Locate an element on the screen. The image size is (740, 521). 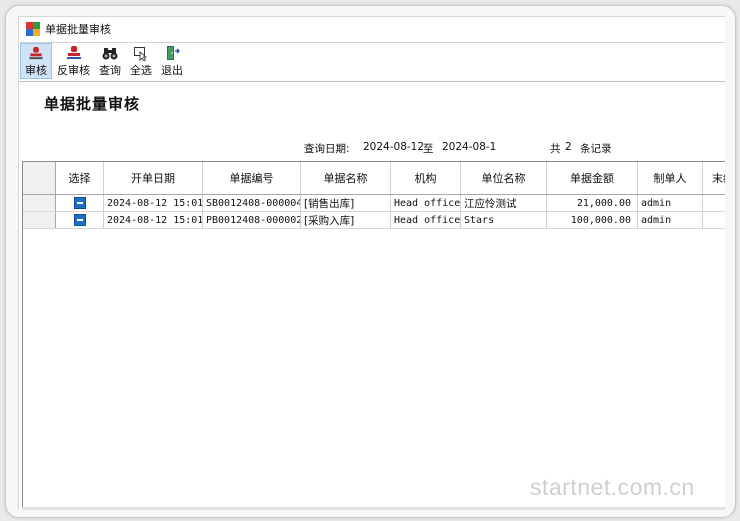
column-header-number: 单据编号 is located at coordinates (252, 178).